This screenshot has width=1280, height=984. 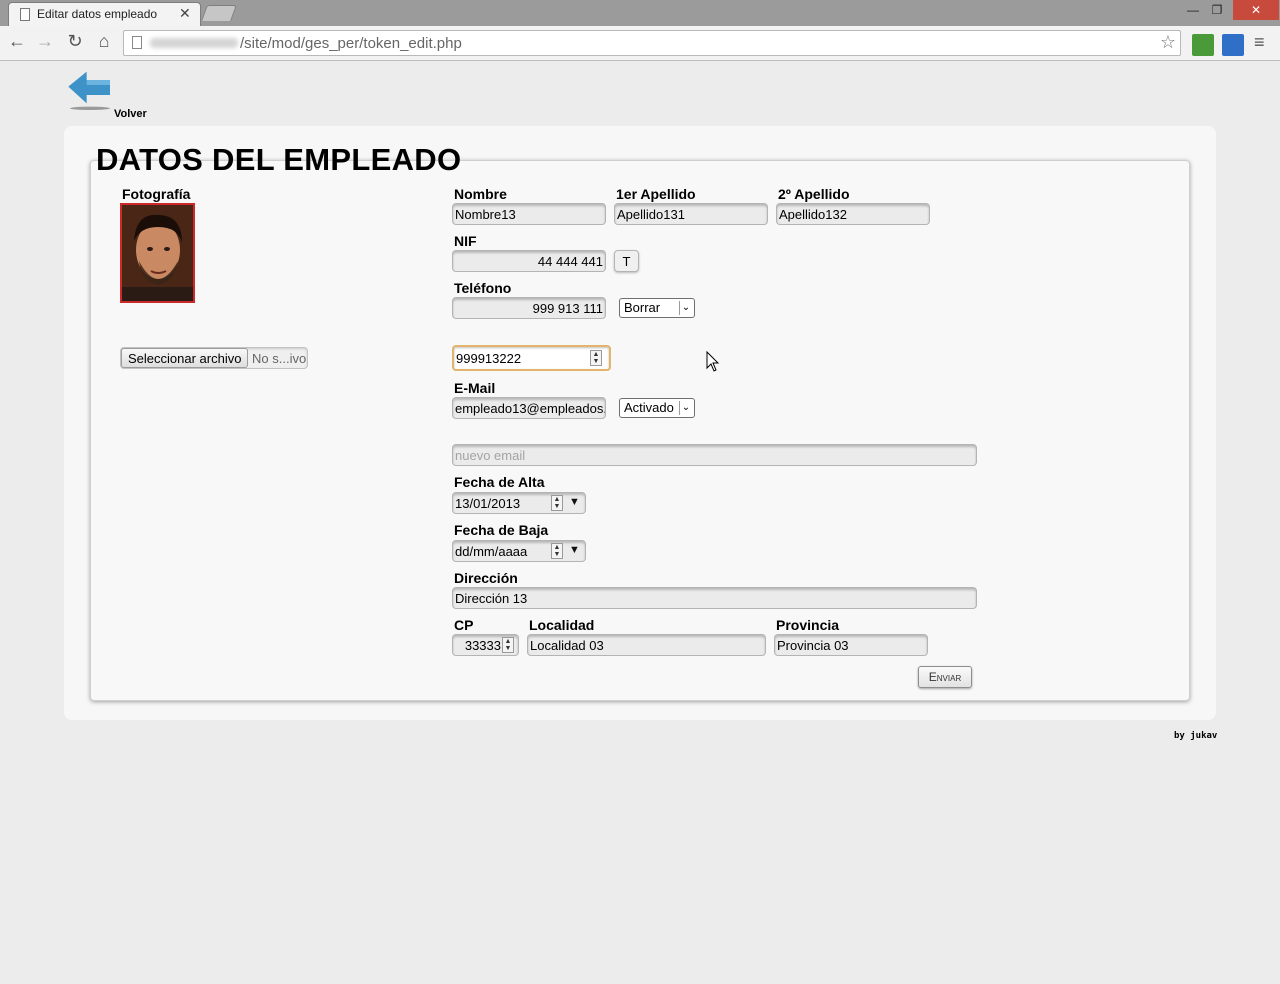 I want to click on minimize-icon: —, so click(x=1193, y=10).